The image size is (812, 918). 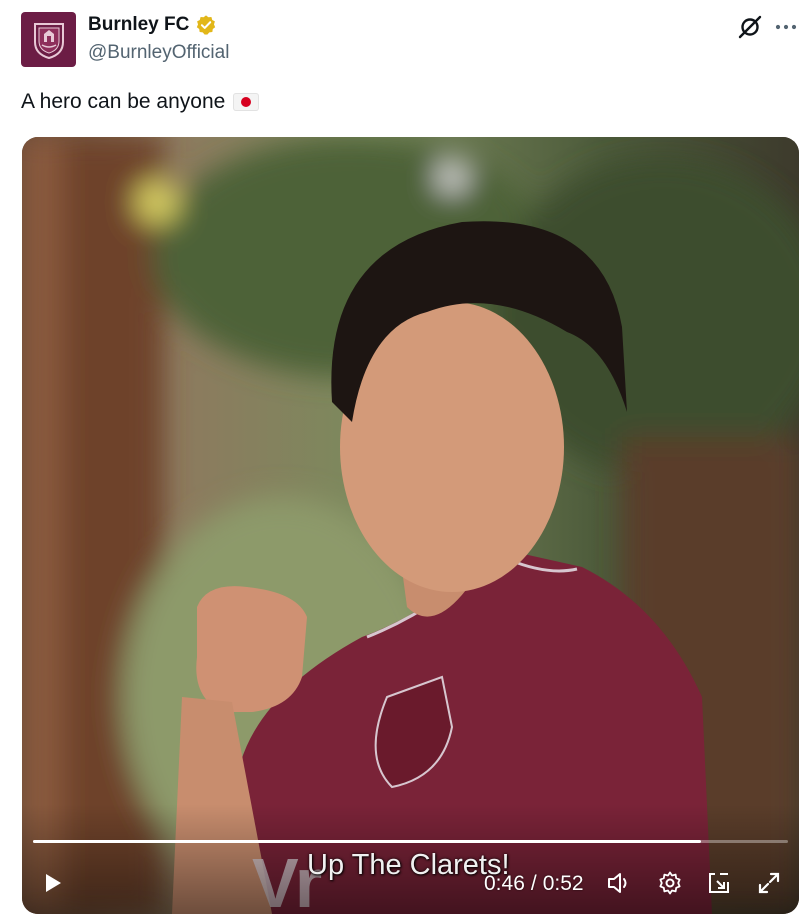 What do you see at coordinates (563, 883) in the screenshot?
I see `duration: 0:52` at bounding box center [563, 883].